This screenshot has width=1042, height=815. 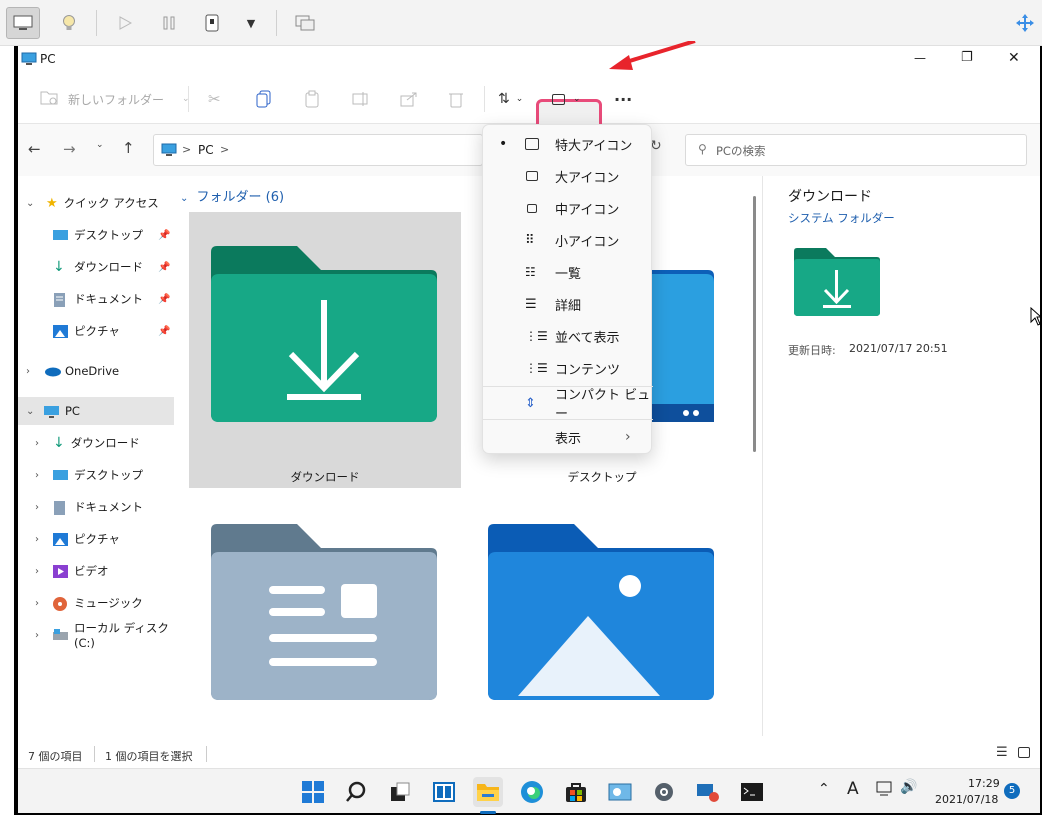 What do you see at coordinates (830, 197) in the screenshot?
I see `details-title: ダウンロード` at bounding box center [830, 197].